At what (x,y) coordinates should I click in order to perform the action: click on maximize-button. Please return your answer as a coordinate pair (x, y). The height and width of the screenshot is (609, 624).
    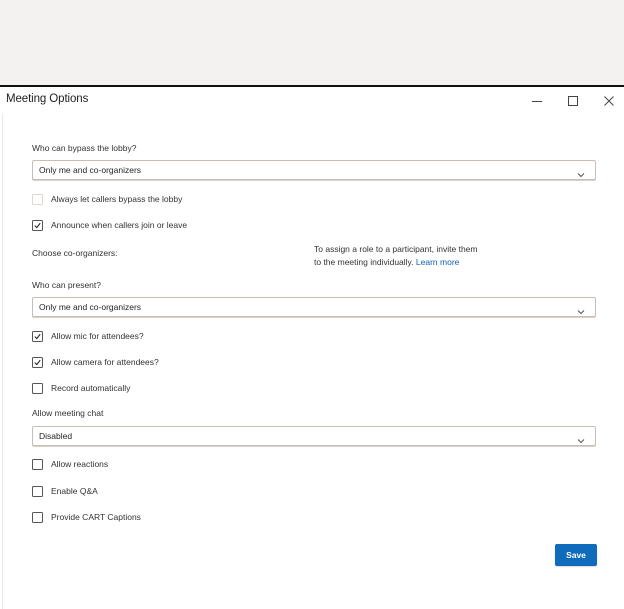
    Looking at the image, I should click on (573, 101).